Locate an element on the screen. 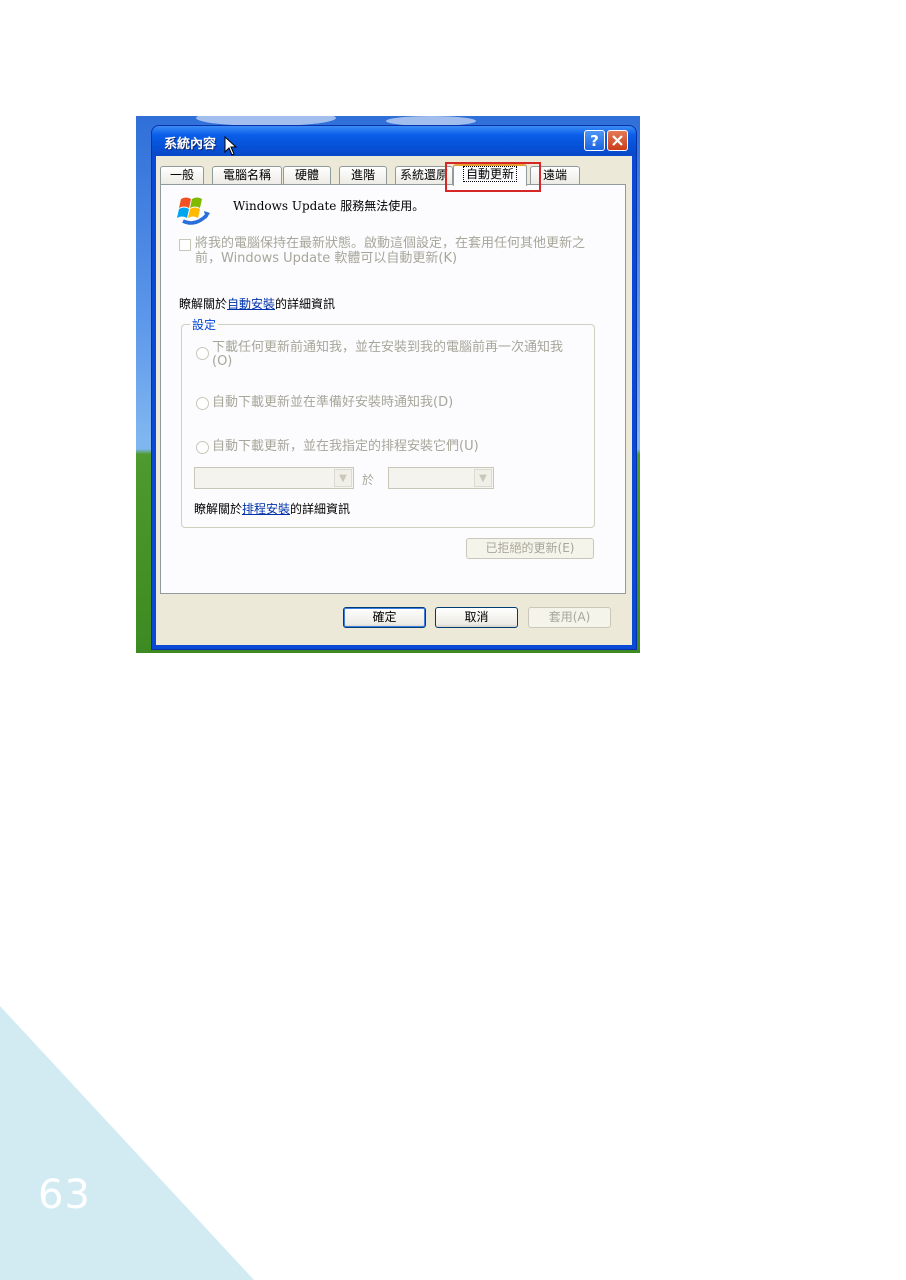  day-select: ▼ is located at coordinates (274, 478).